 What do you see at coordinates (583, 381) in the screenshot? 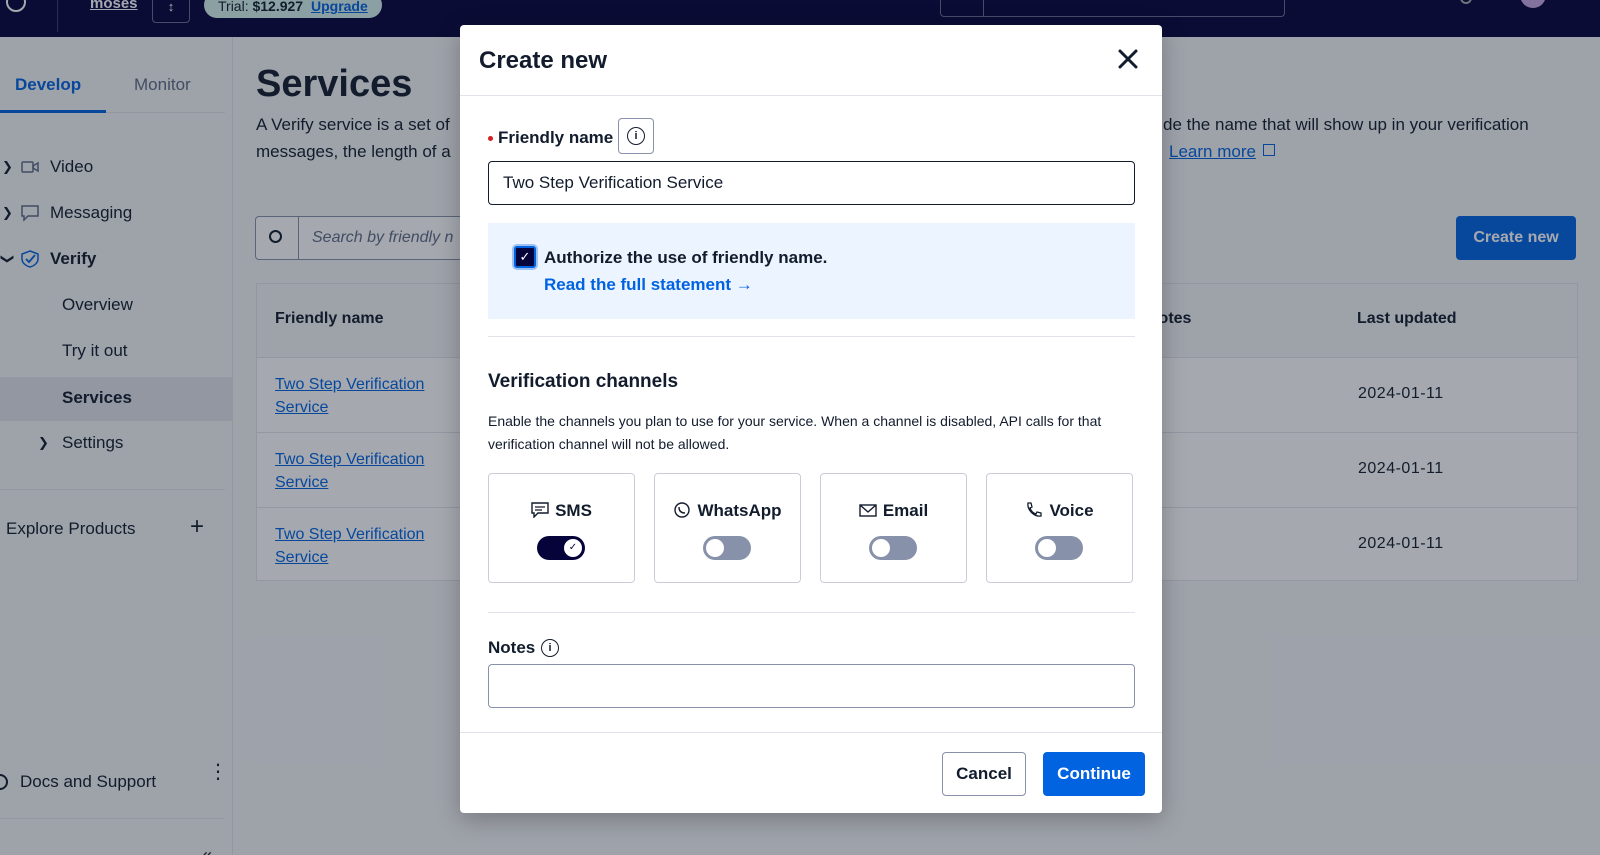
I see `channels-title: Verification channels` at bounding box center [583, 381].